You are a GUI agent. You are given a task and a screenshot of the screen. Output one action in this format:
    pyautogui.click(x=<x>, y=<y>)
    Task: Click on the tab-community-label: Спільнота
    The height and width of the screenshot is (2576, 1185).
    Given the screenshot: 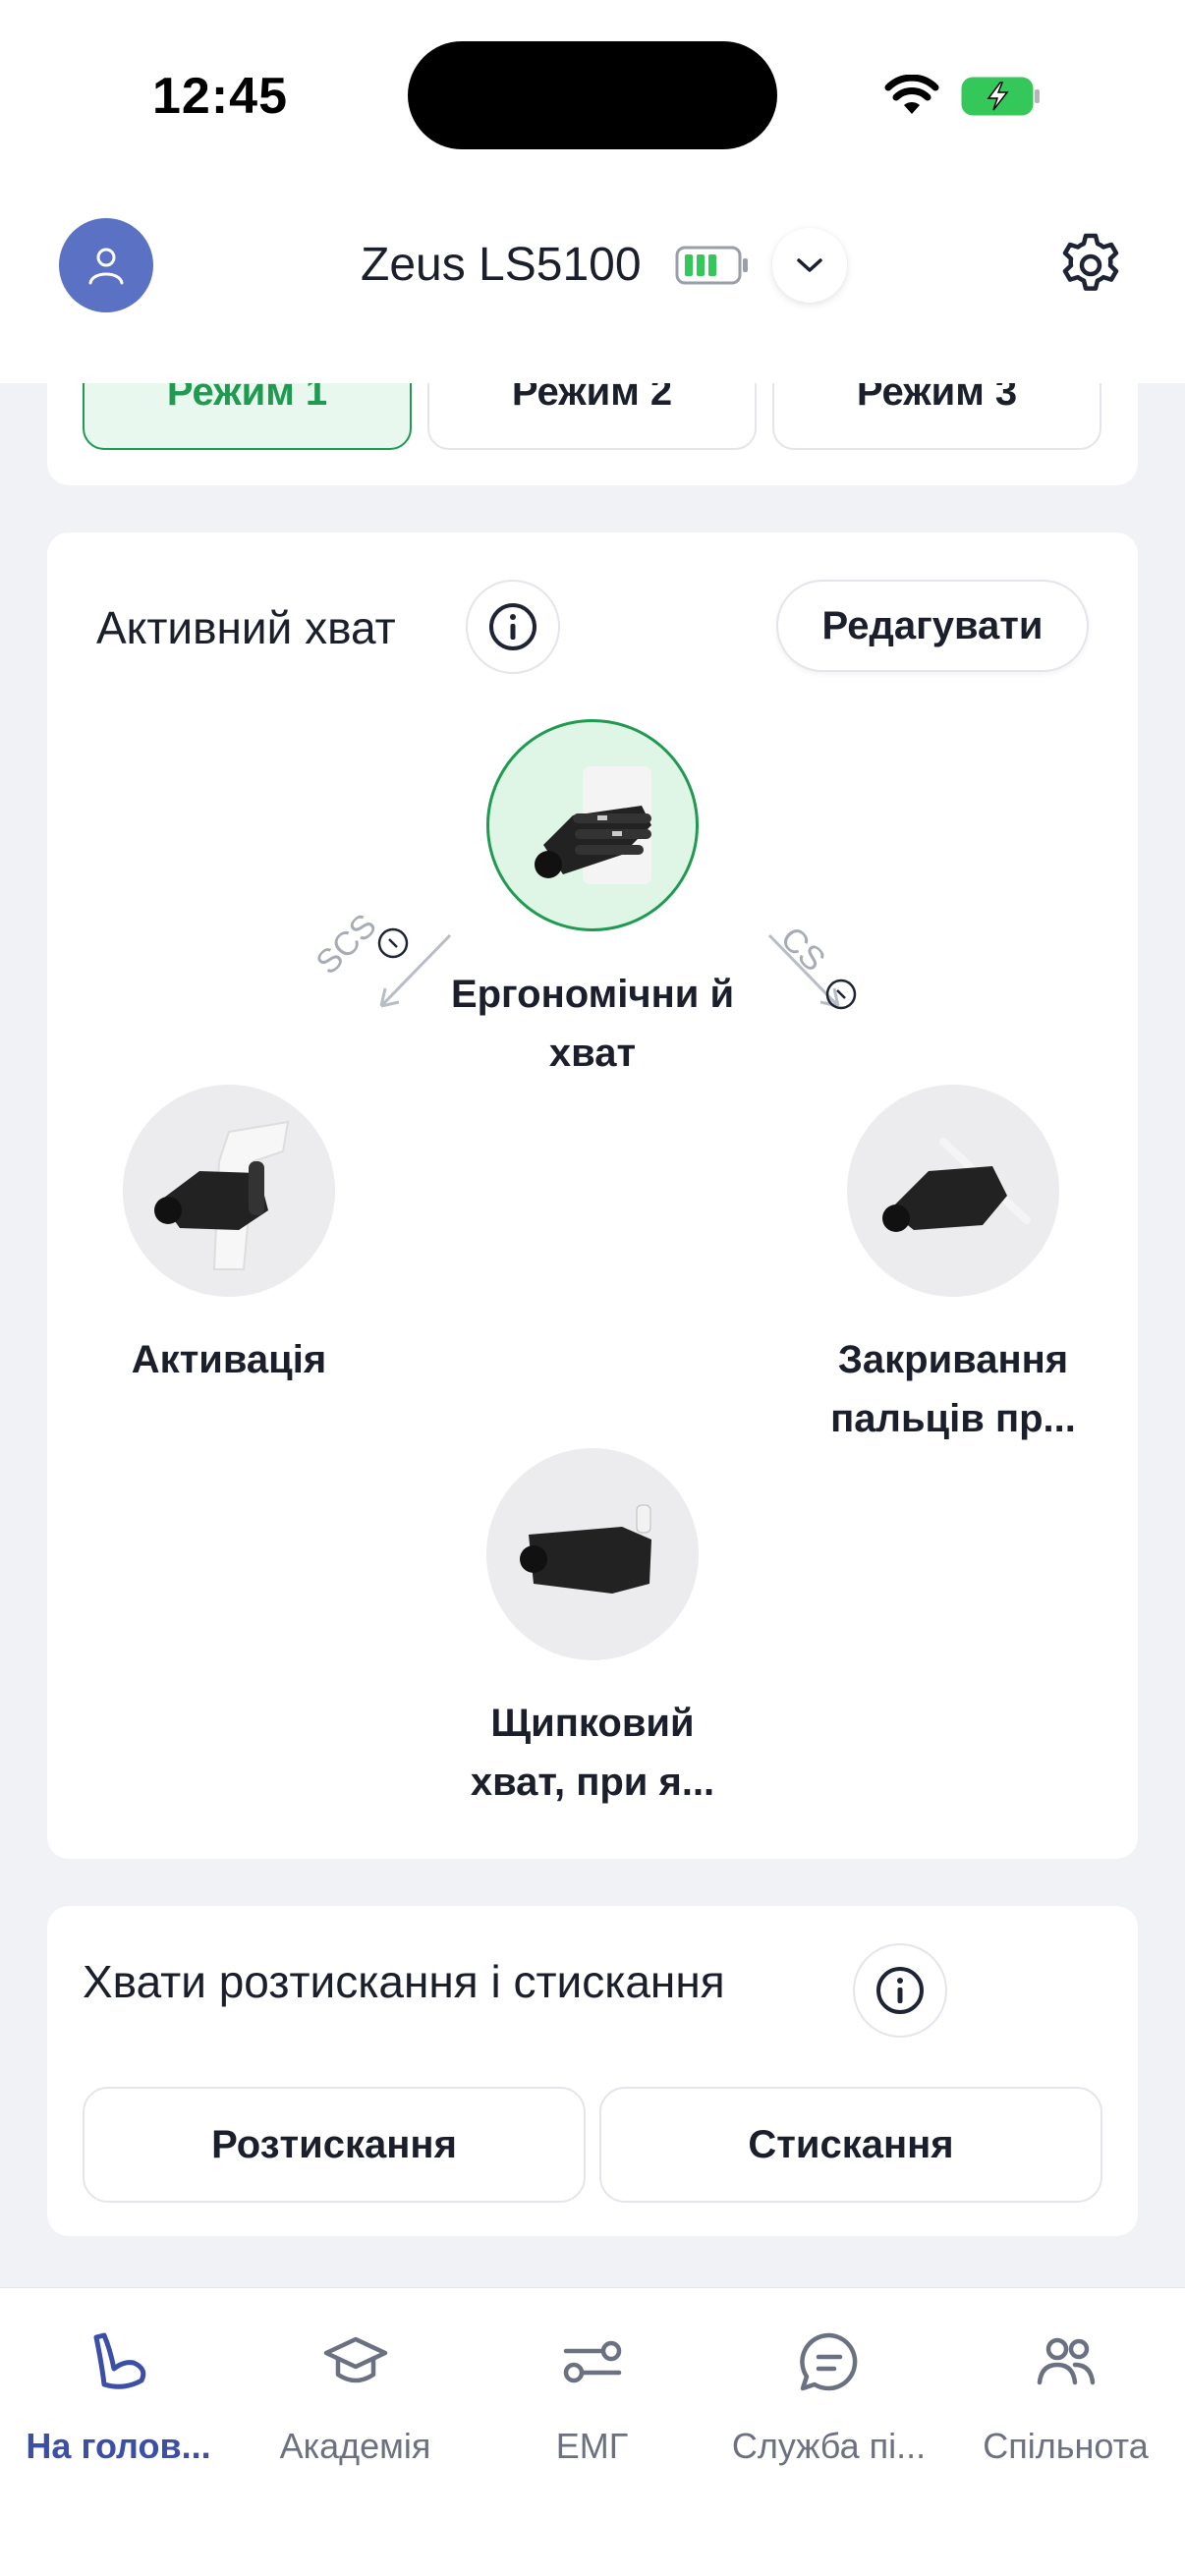 What is the action you would take?
    pyautogui.click(x=1066, y=2446)
    